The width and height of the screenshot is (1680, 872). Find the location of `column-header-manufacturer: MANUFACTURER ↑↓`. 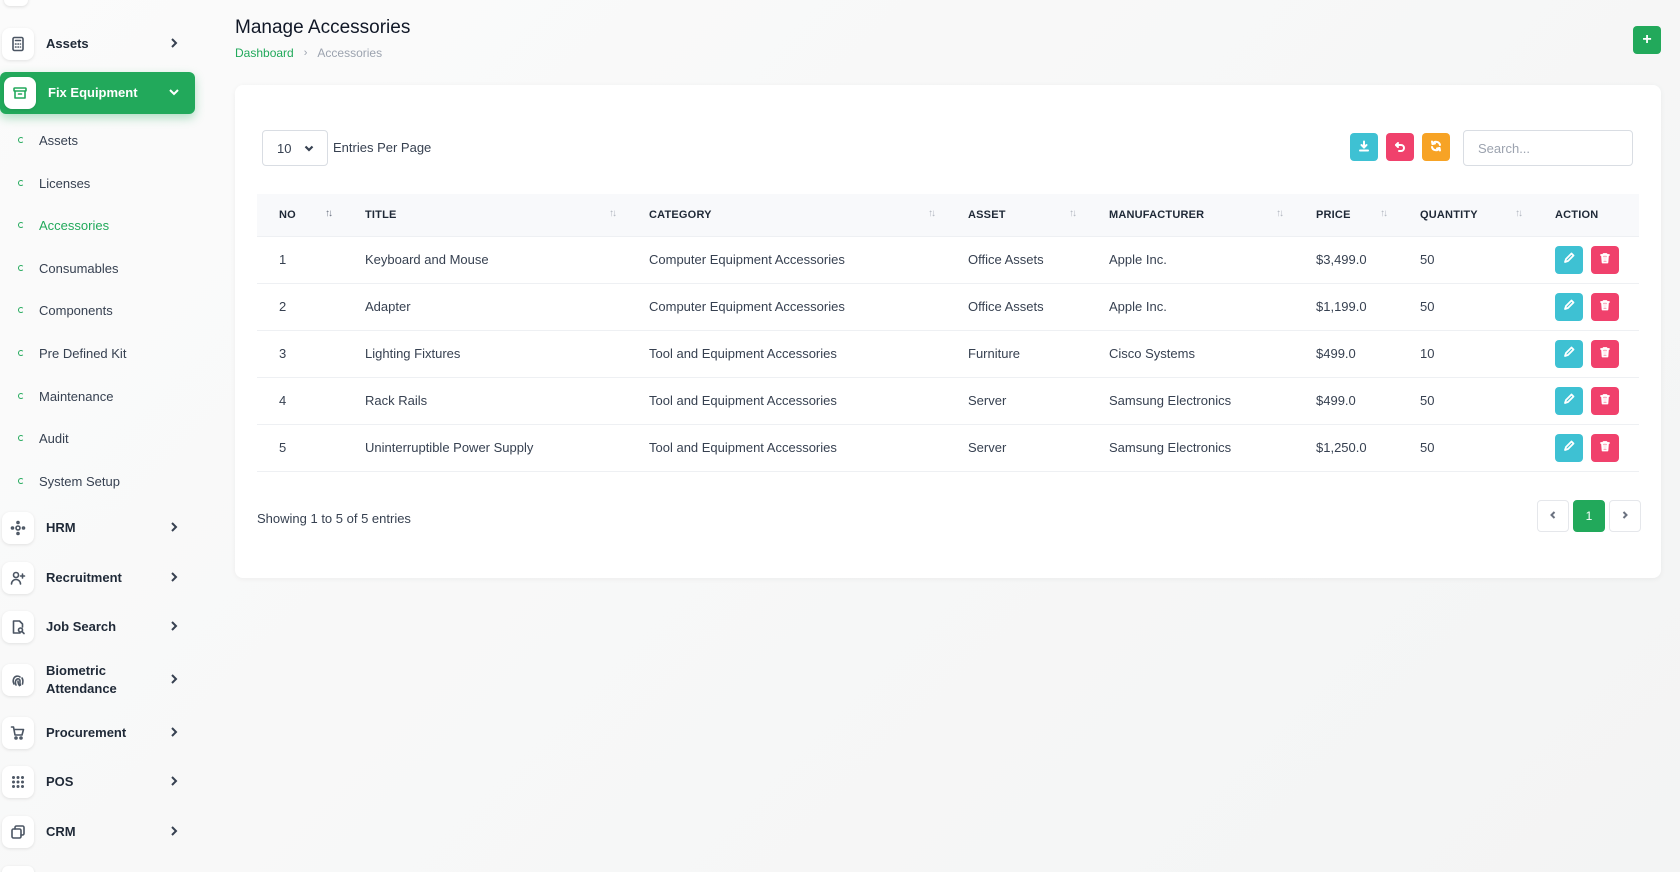

column-header-manufacturer: MANUFACTURER ↑↓ is located at coordinates (1190, 215).